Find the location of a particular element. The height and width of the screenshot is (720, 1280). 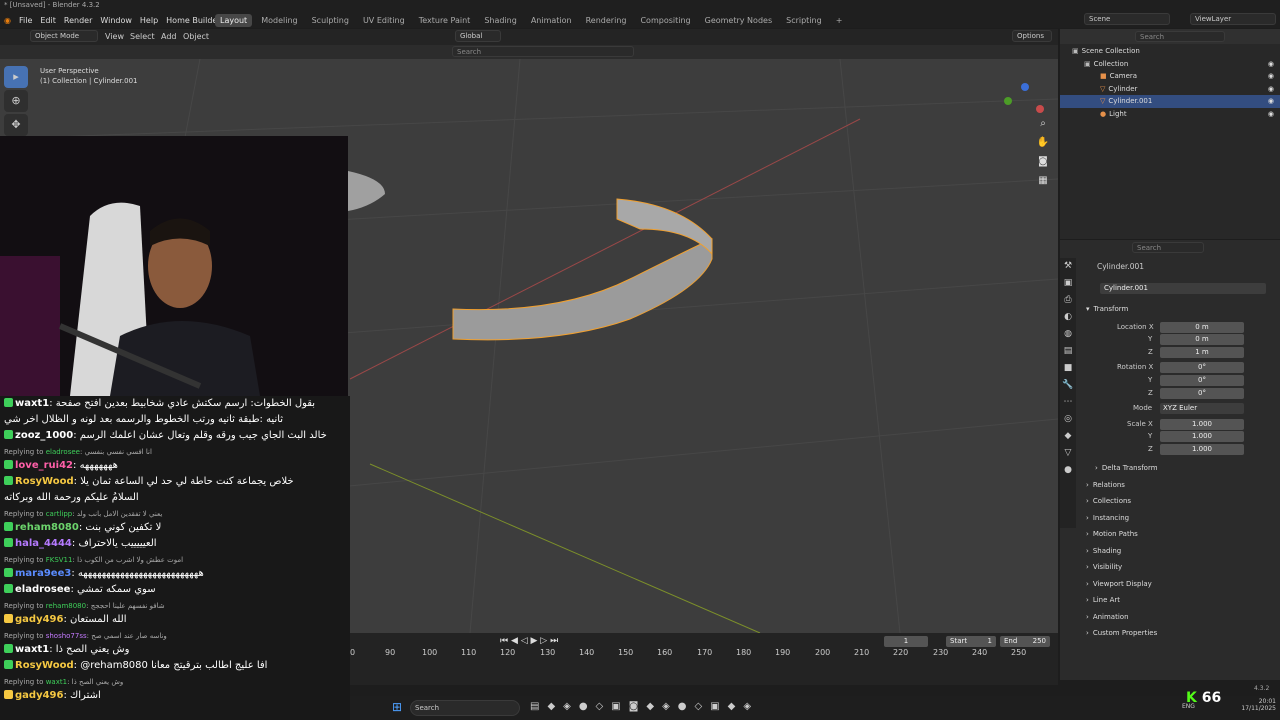

transform-panel-header: ▾ Transform is located at coordinates (1179, 309).